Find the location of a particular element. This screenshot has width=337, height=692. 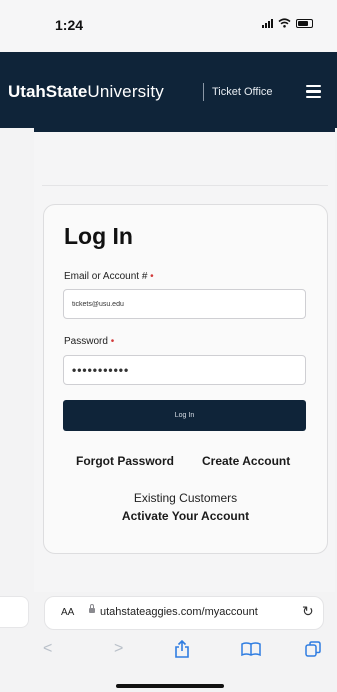

previous-tab-edge is located at coordinates (14, 612).